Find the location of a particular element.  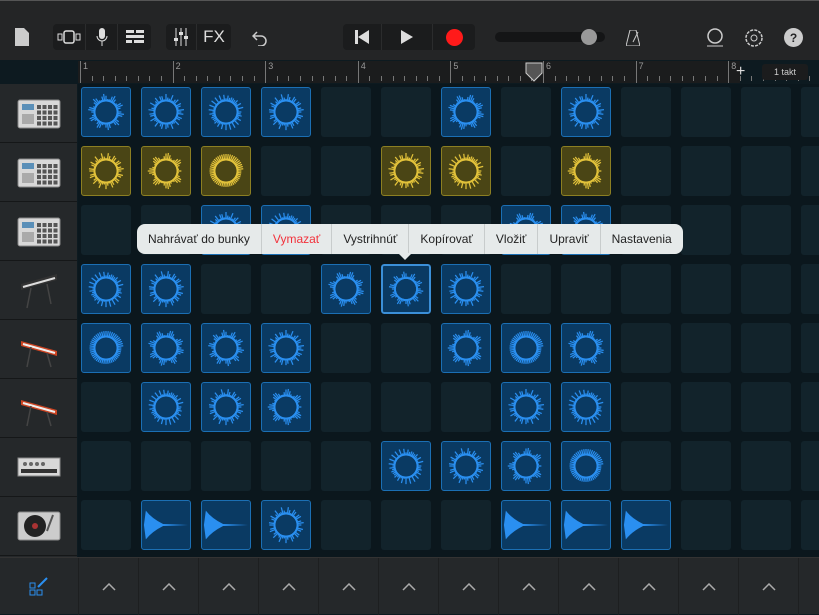

menu-item: Nastavenia is located at coordinates (642, 239).